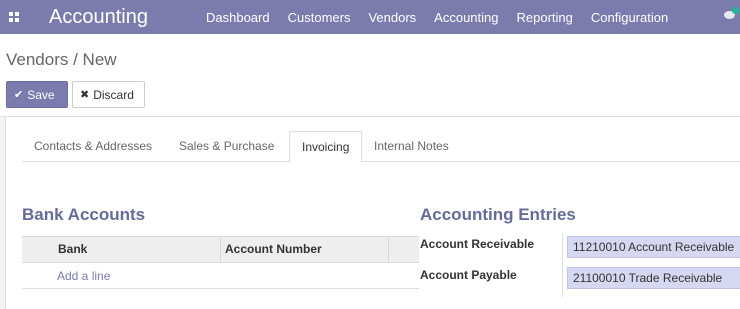  What do you see at coordinates (477, 244) in the screenshot?
I see `account-receivable-label: Account Receivable` at bounding box center [477, 244].